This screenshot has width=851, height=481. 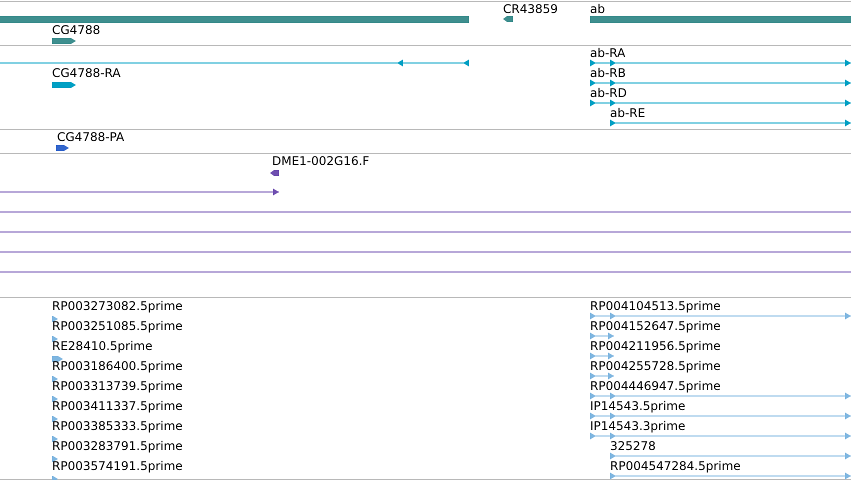 I want to click on feature-label: CG4788-PA, so click(x=90, y=137).